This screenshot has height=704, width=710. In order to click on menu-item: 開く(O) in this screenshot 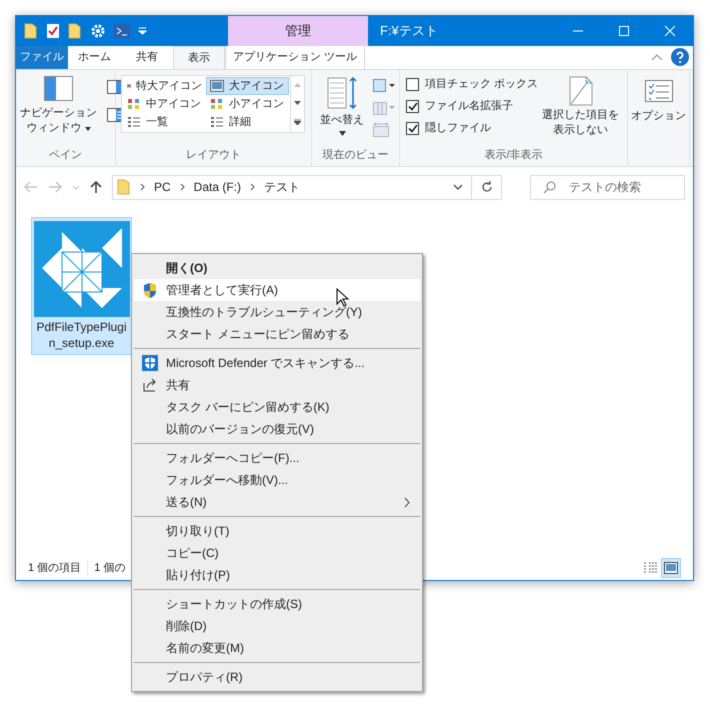, I will do `click(277, 268)`.